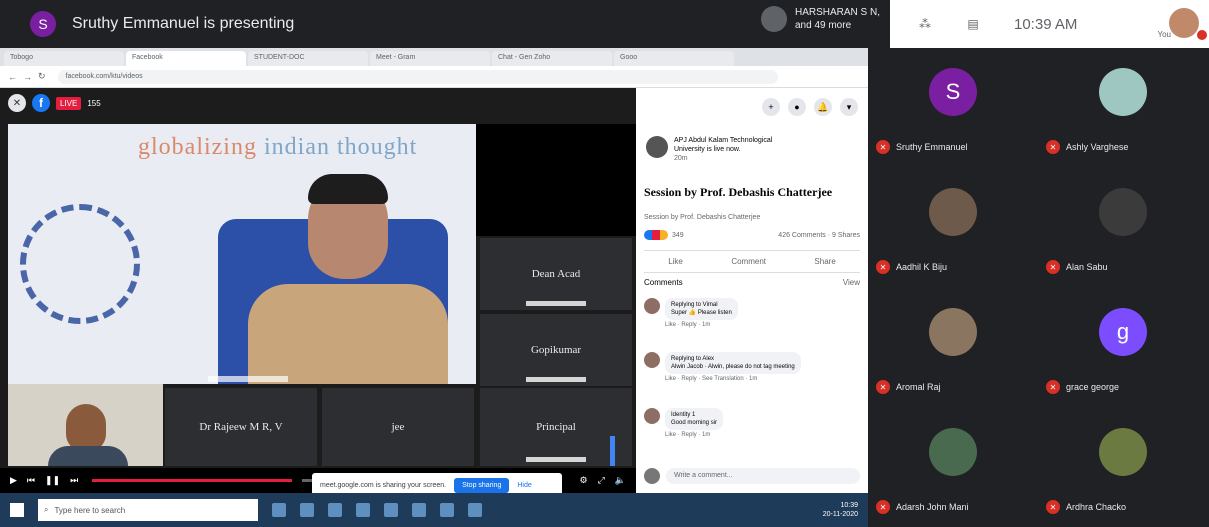 This screenshot has height=527, width=1209. I want to click on comment-author: Replying to Vimal, so click(701, 305).